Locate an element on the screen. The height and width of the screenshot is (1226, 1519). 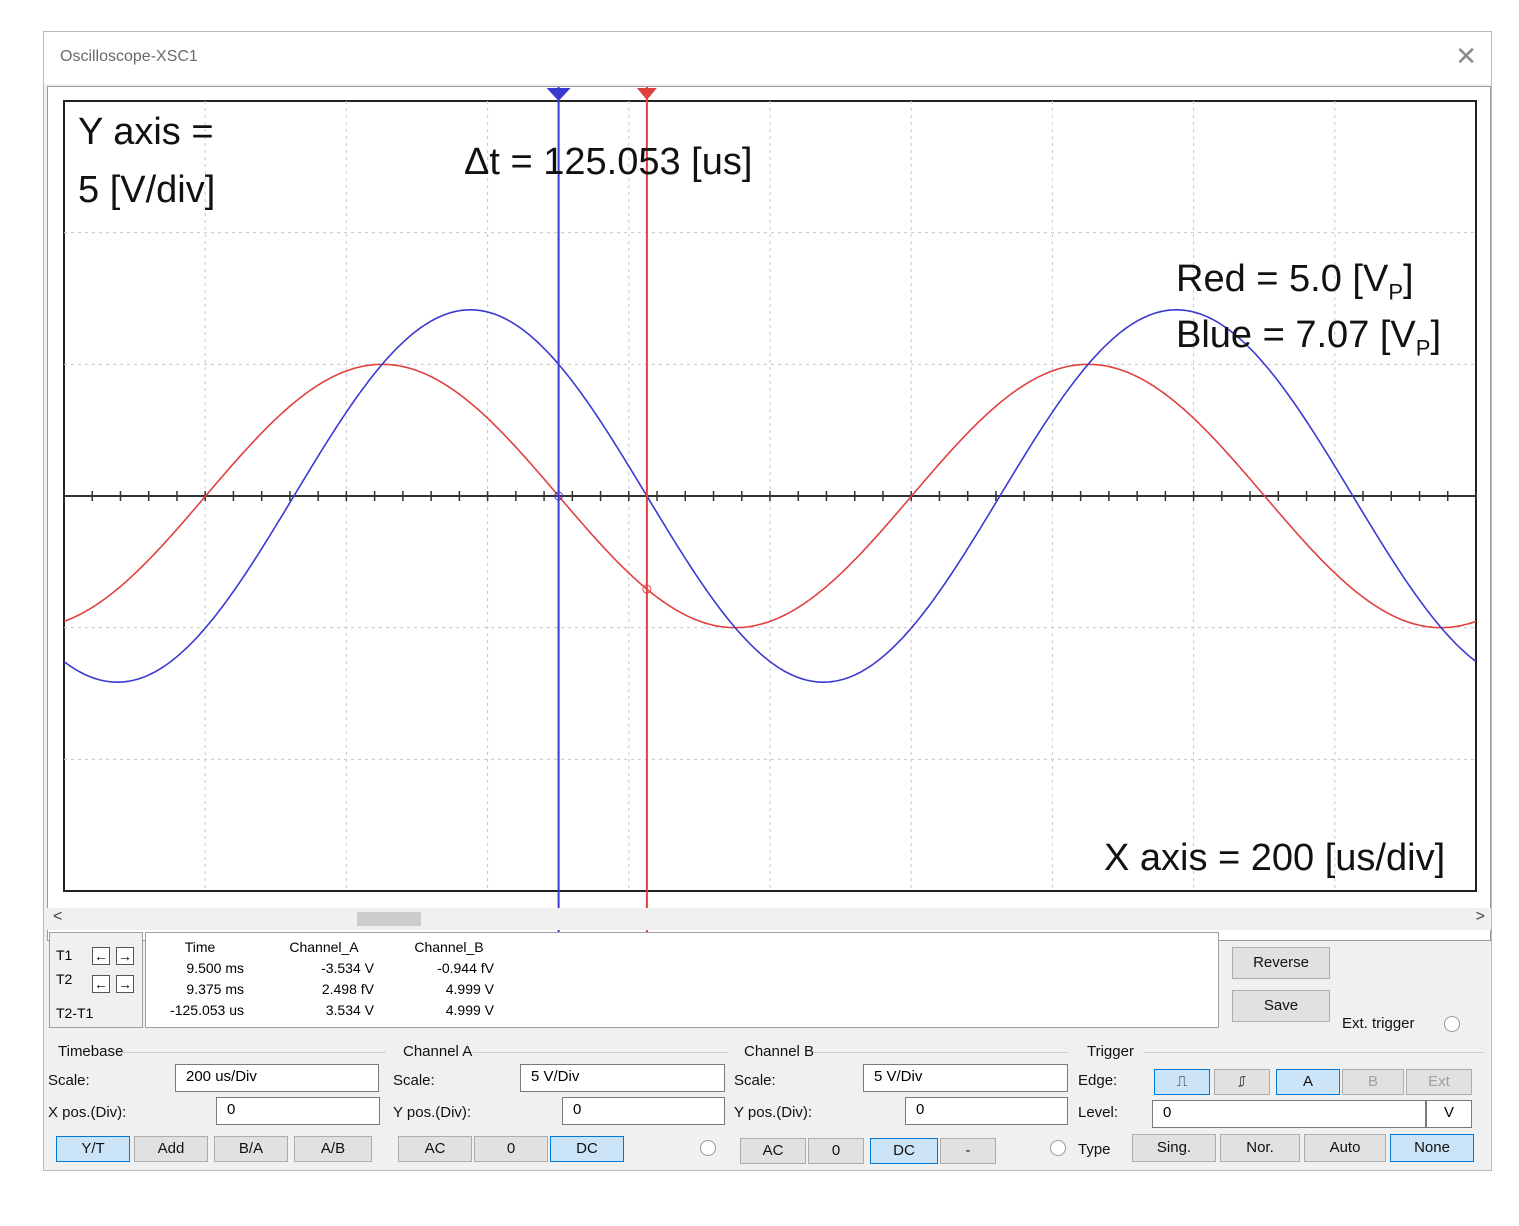
scroll-thumb is located at coordinates (389, 919).